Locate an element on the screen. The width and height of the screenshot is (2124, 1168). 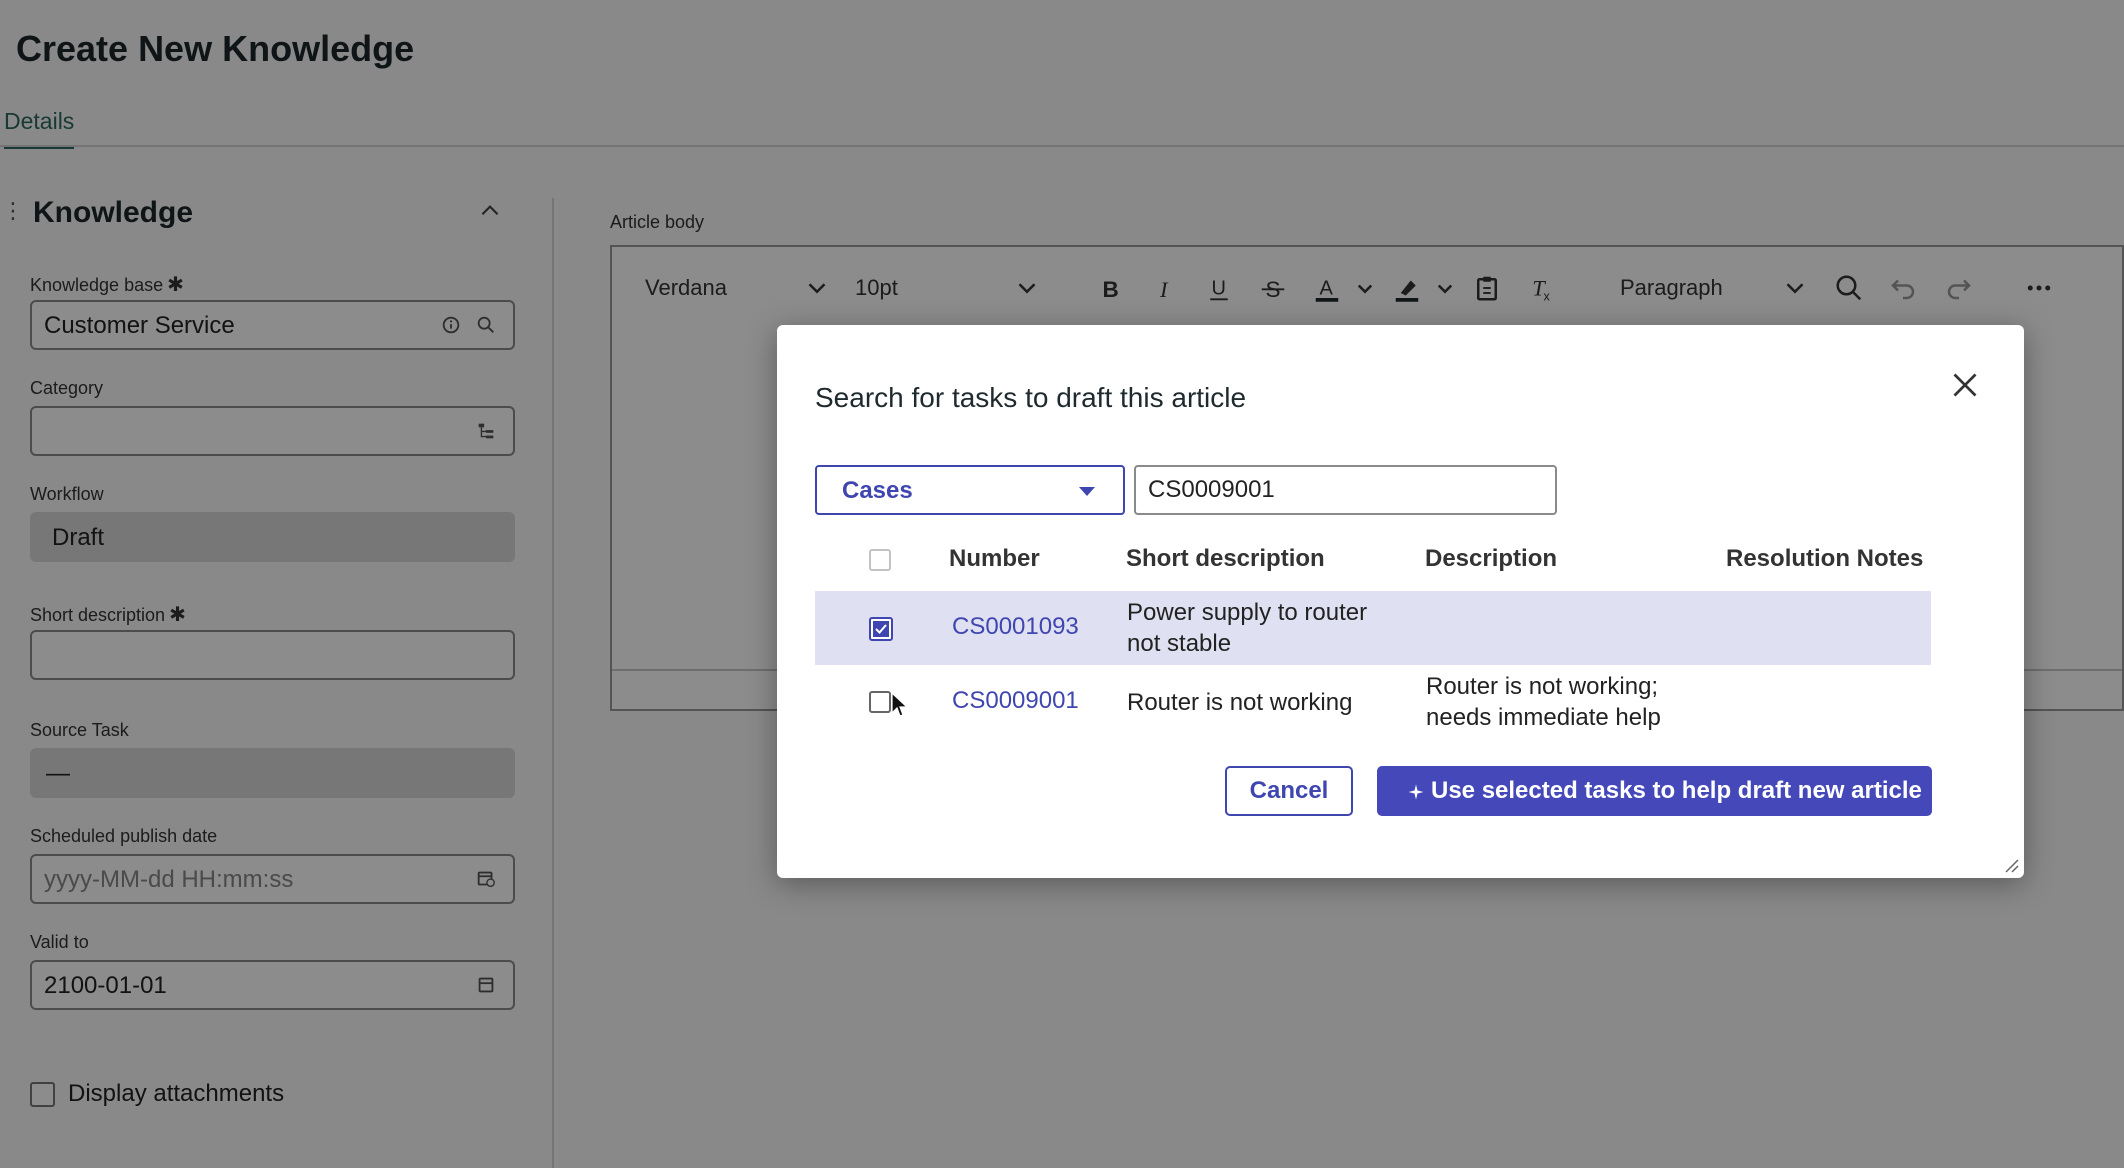
resize-grip-icon is located at coordinates (2011, 865).